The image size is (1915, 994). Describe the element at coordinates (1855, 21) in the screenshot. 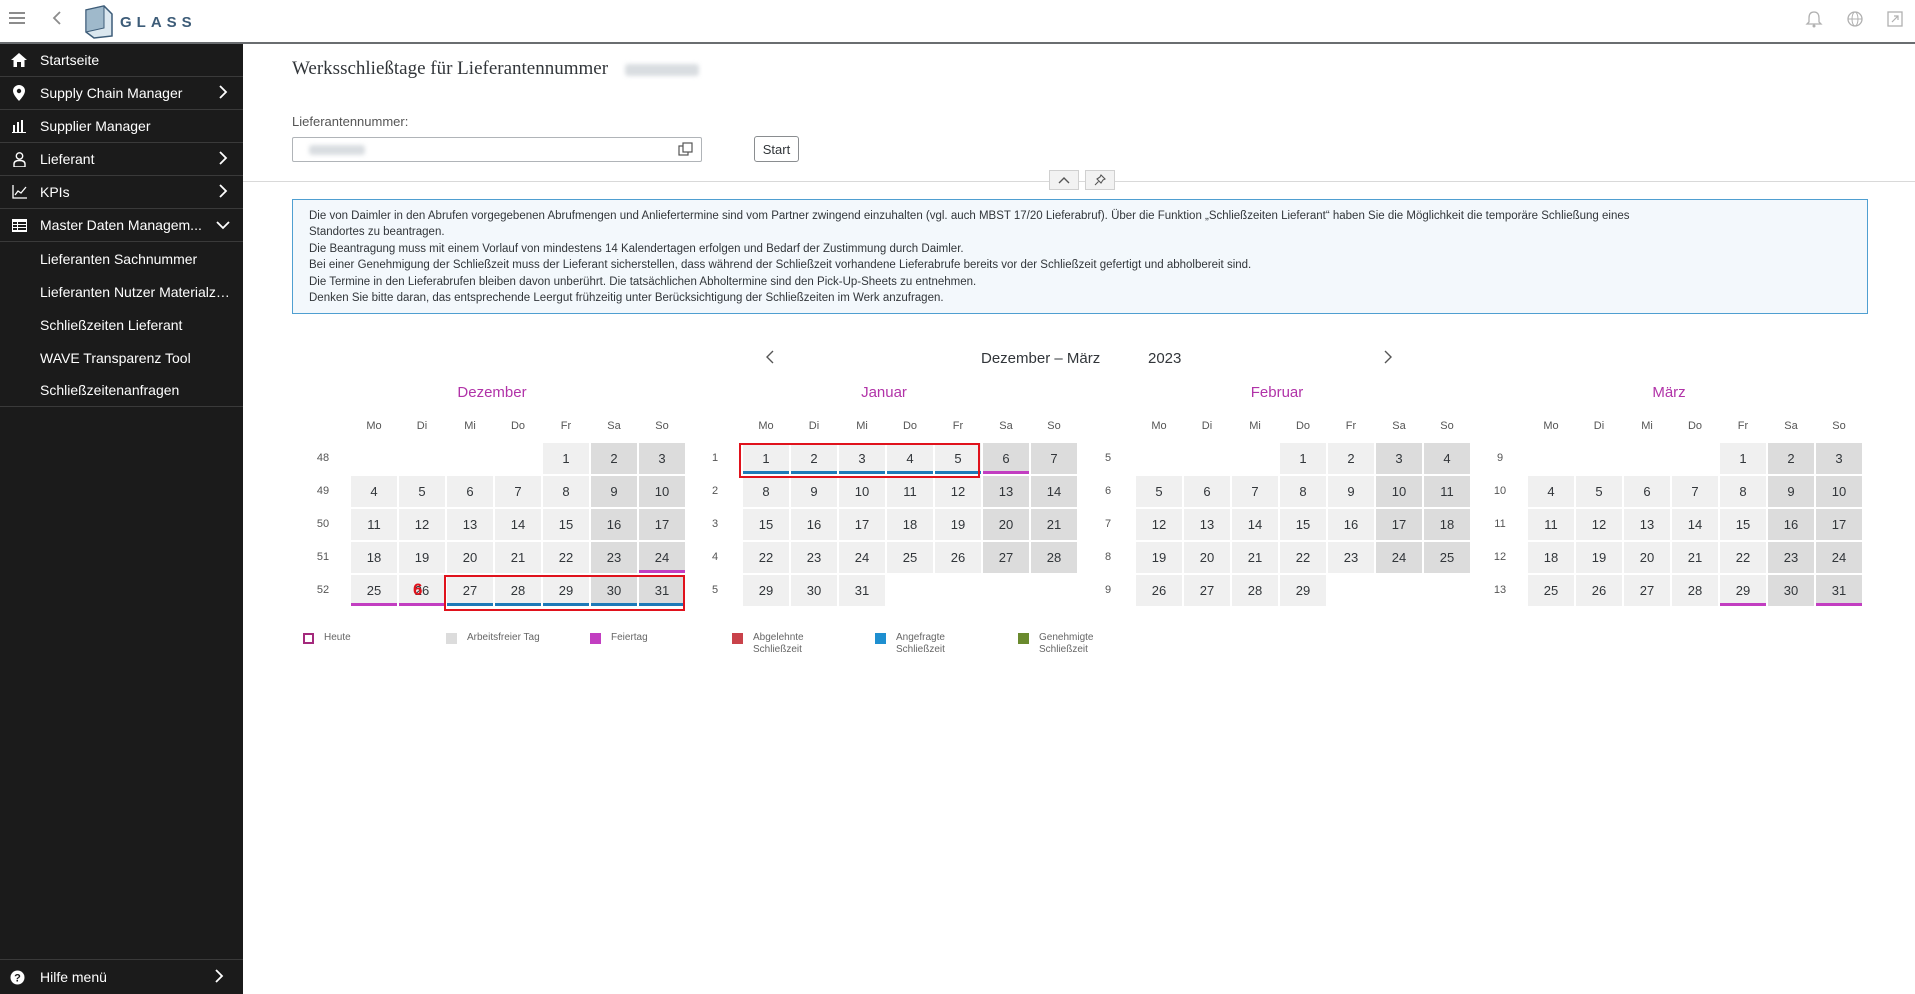

I see `globe-icon` at that location.